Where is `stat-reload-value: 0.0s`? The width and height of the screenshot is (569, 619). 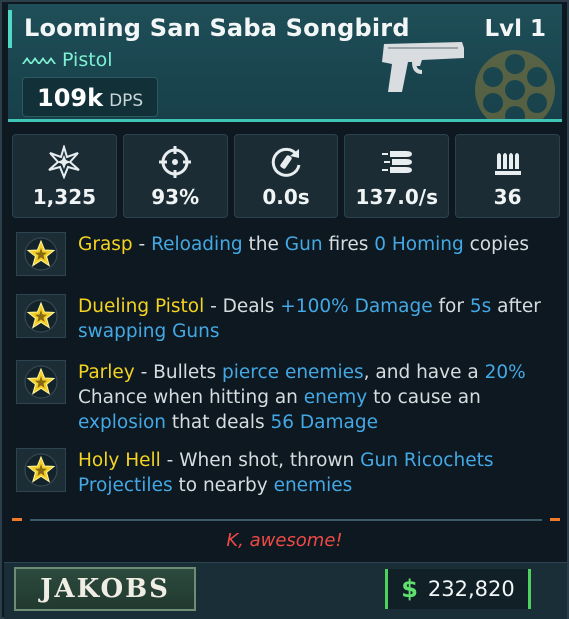 stat-reload-value: 0.0s is located at coordinates (286, 197).